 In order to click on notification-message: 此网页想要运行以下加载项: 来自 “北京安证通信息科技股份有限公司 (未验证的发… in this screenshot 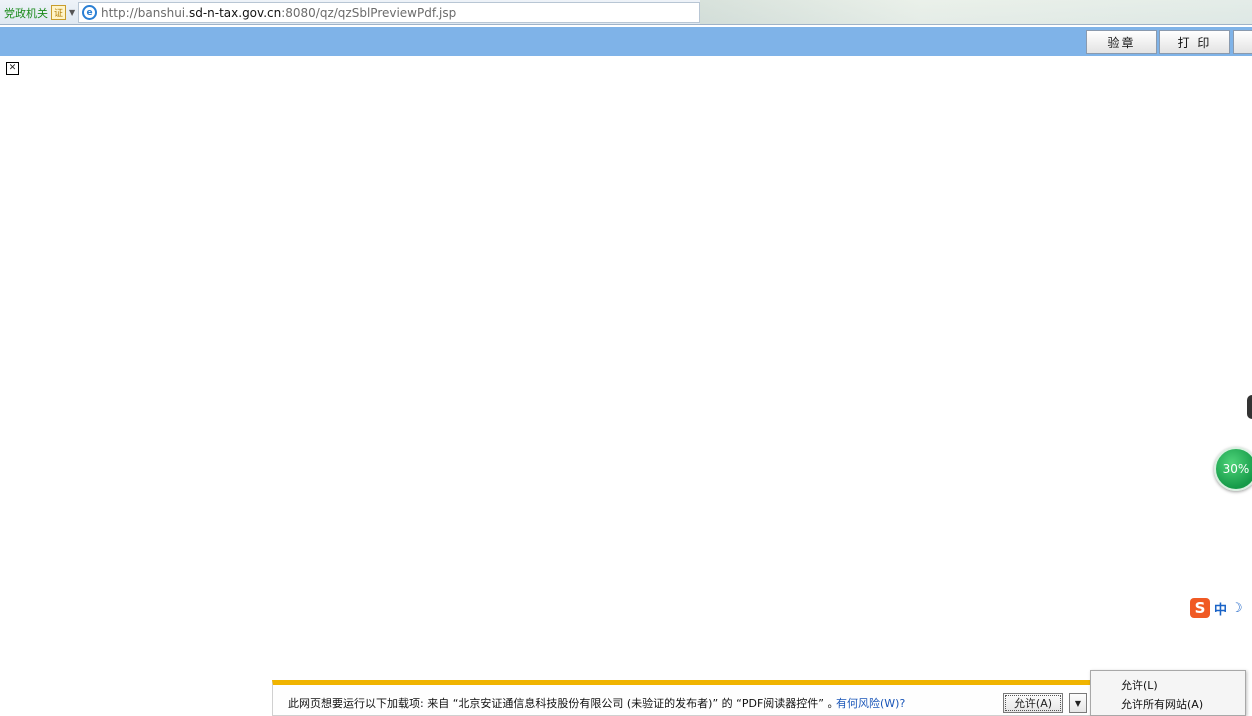, I will do `click(563, 703)`.